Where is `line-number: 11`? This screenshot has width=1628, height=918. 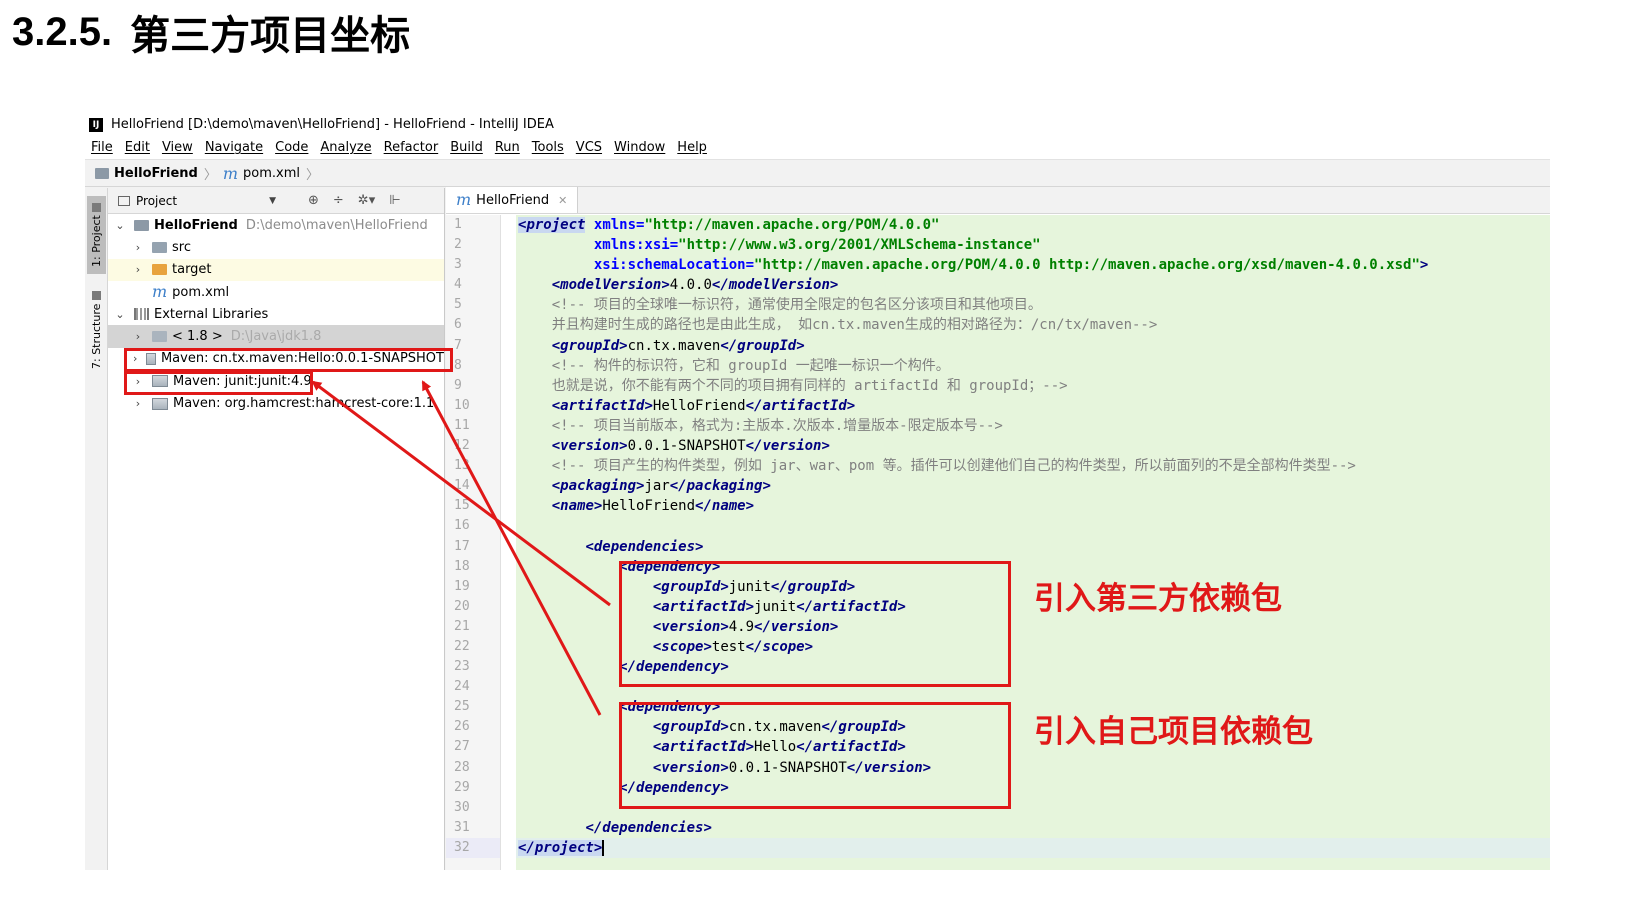 line-number: 11 is located at coordinates (462, 425).